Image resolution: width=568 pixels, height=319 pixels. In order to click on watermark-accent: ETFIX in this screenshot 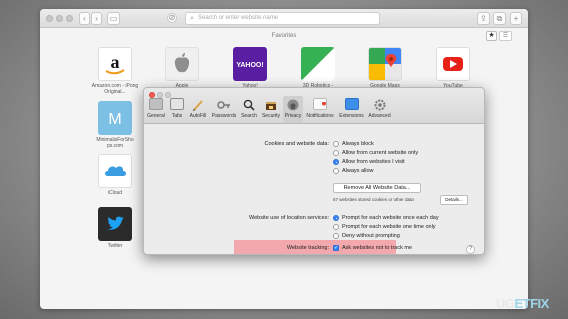, I will do `click(532, 303)`.